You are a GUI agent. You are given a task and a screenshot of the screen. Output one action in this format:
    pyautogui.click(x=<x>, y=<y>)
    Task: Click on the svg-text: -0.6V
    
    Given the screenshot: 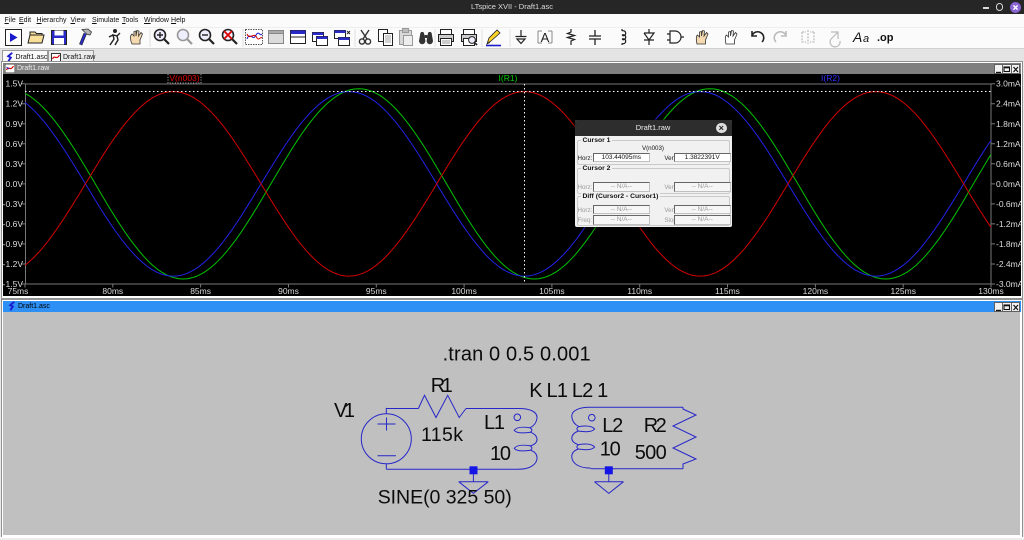 What is the action you would take?
    pyautogui.click(x=13, y=224)
    